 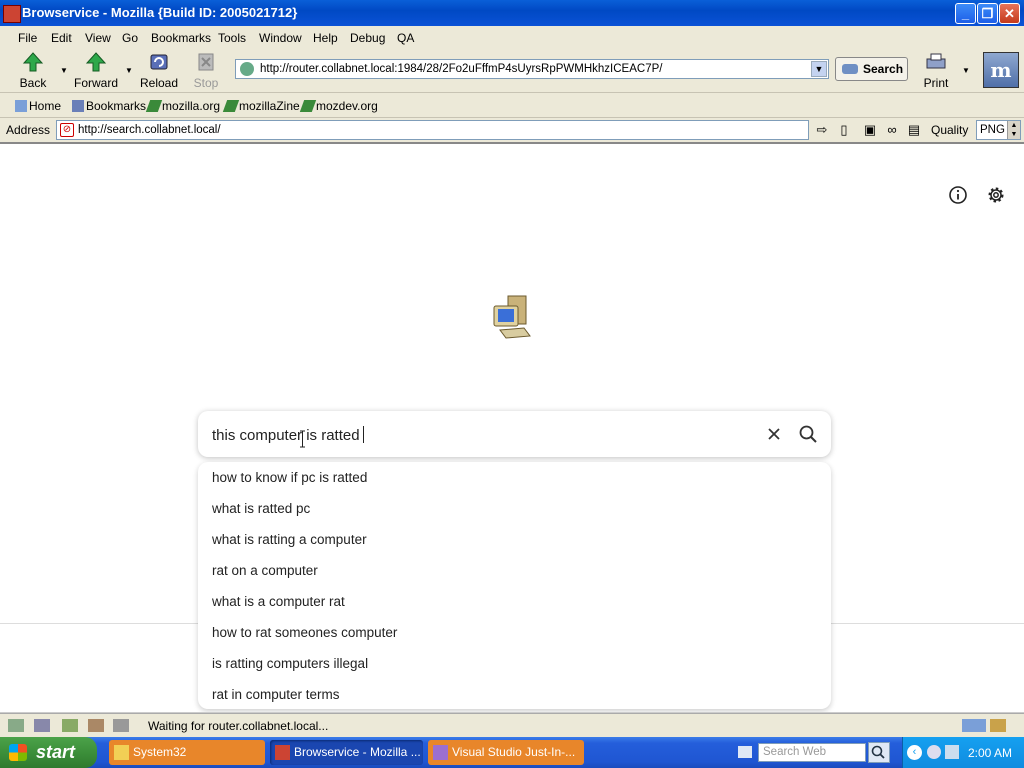 What do you see at coordinates (936, 61) in the screenshot?
I see `printer-icon` at bounding box center [936, 61].